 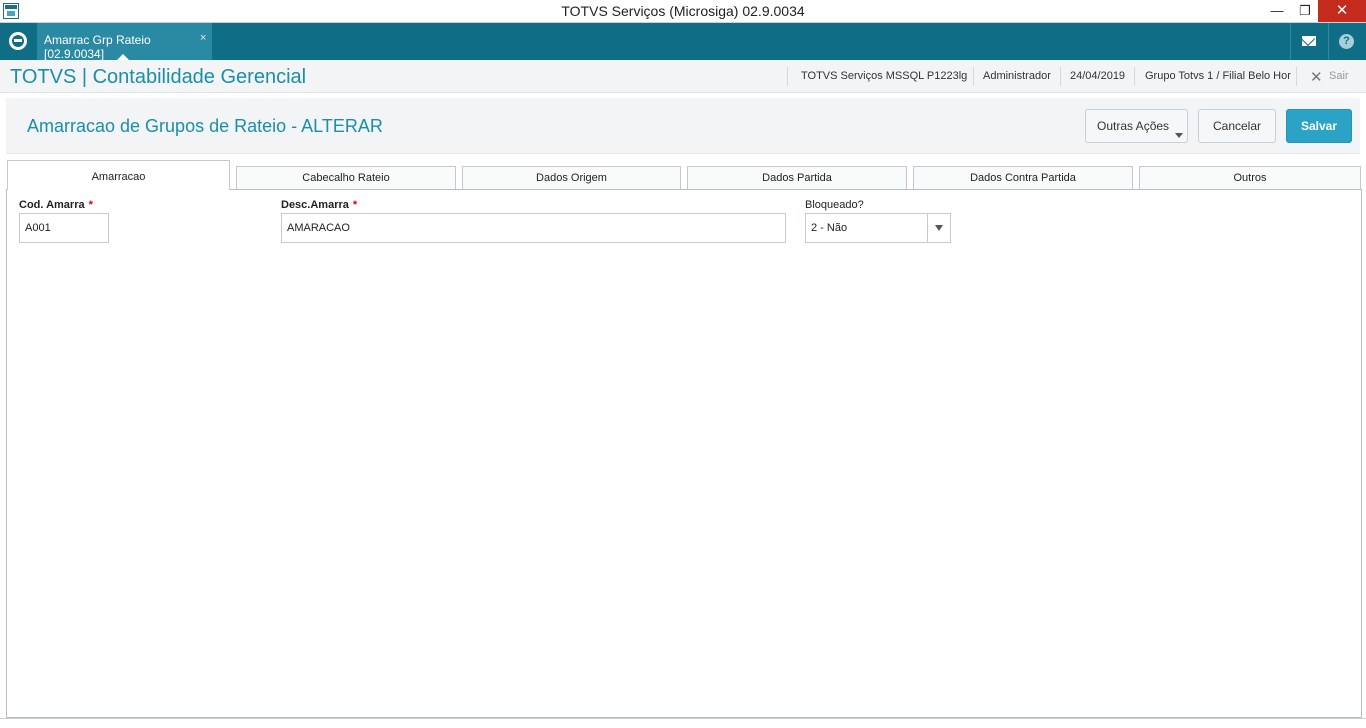 I want to click on help-icon: ?, so click(x=1346, y=41).